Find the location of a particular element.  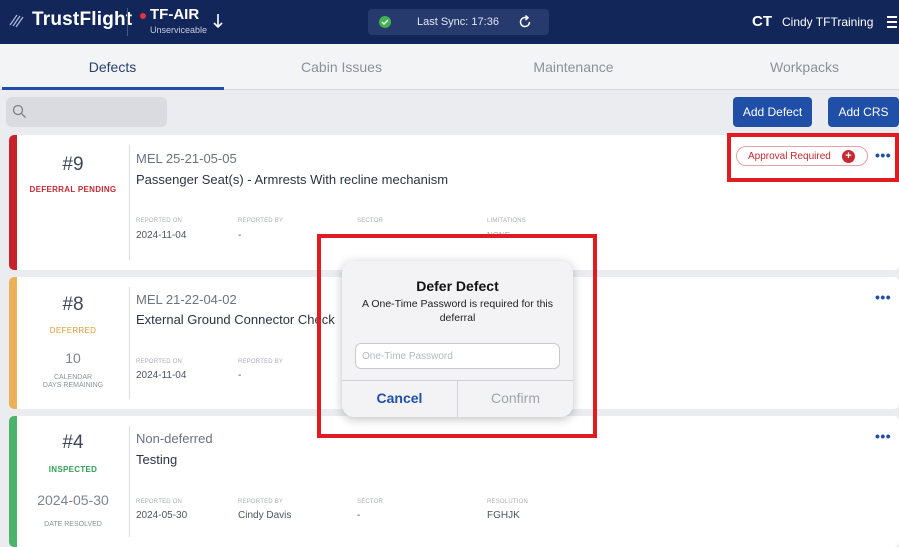

field-value: FGHJK is located at coordinates (503, 515).